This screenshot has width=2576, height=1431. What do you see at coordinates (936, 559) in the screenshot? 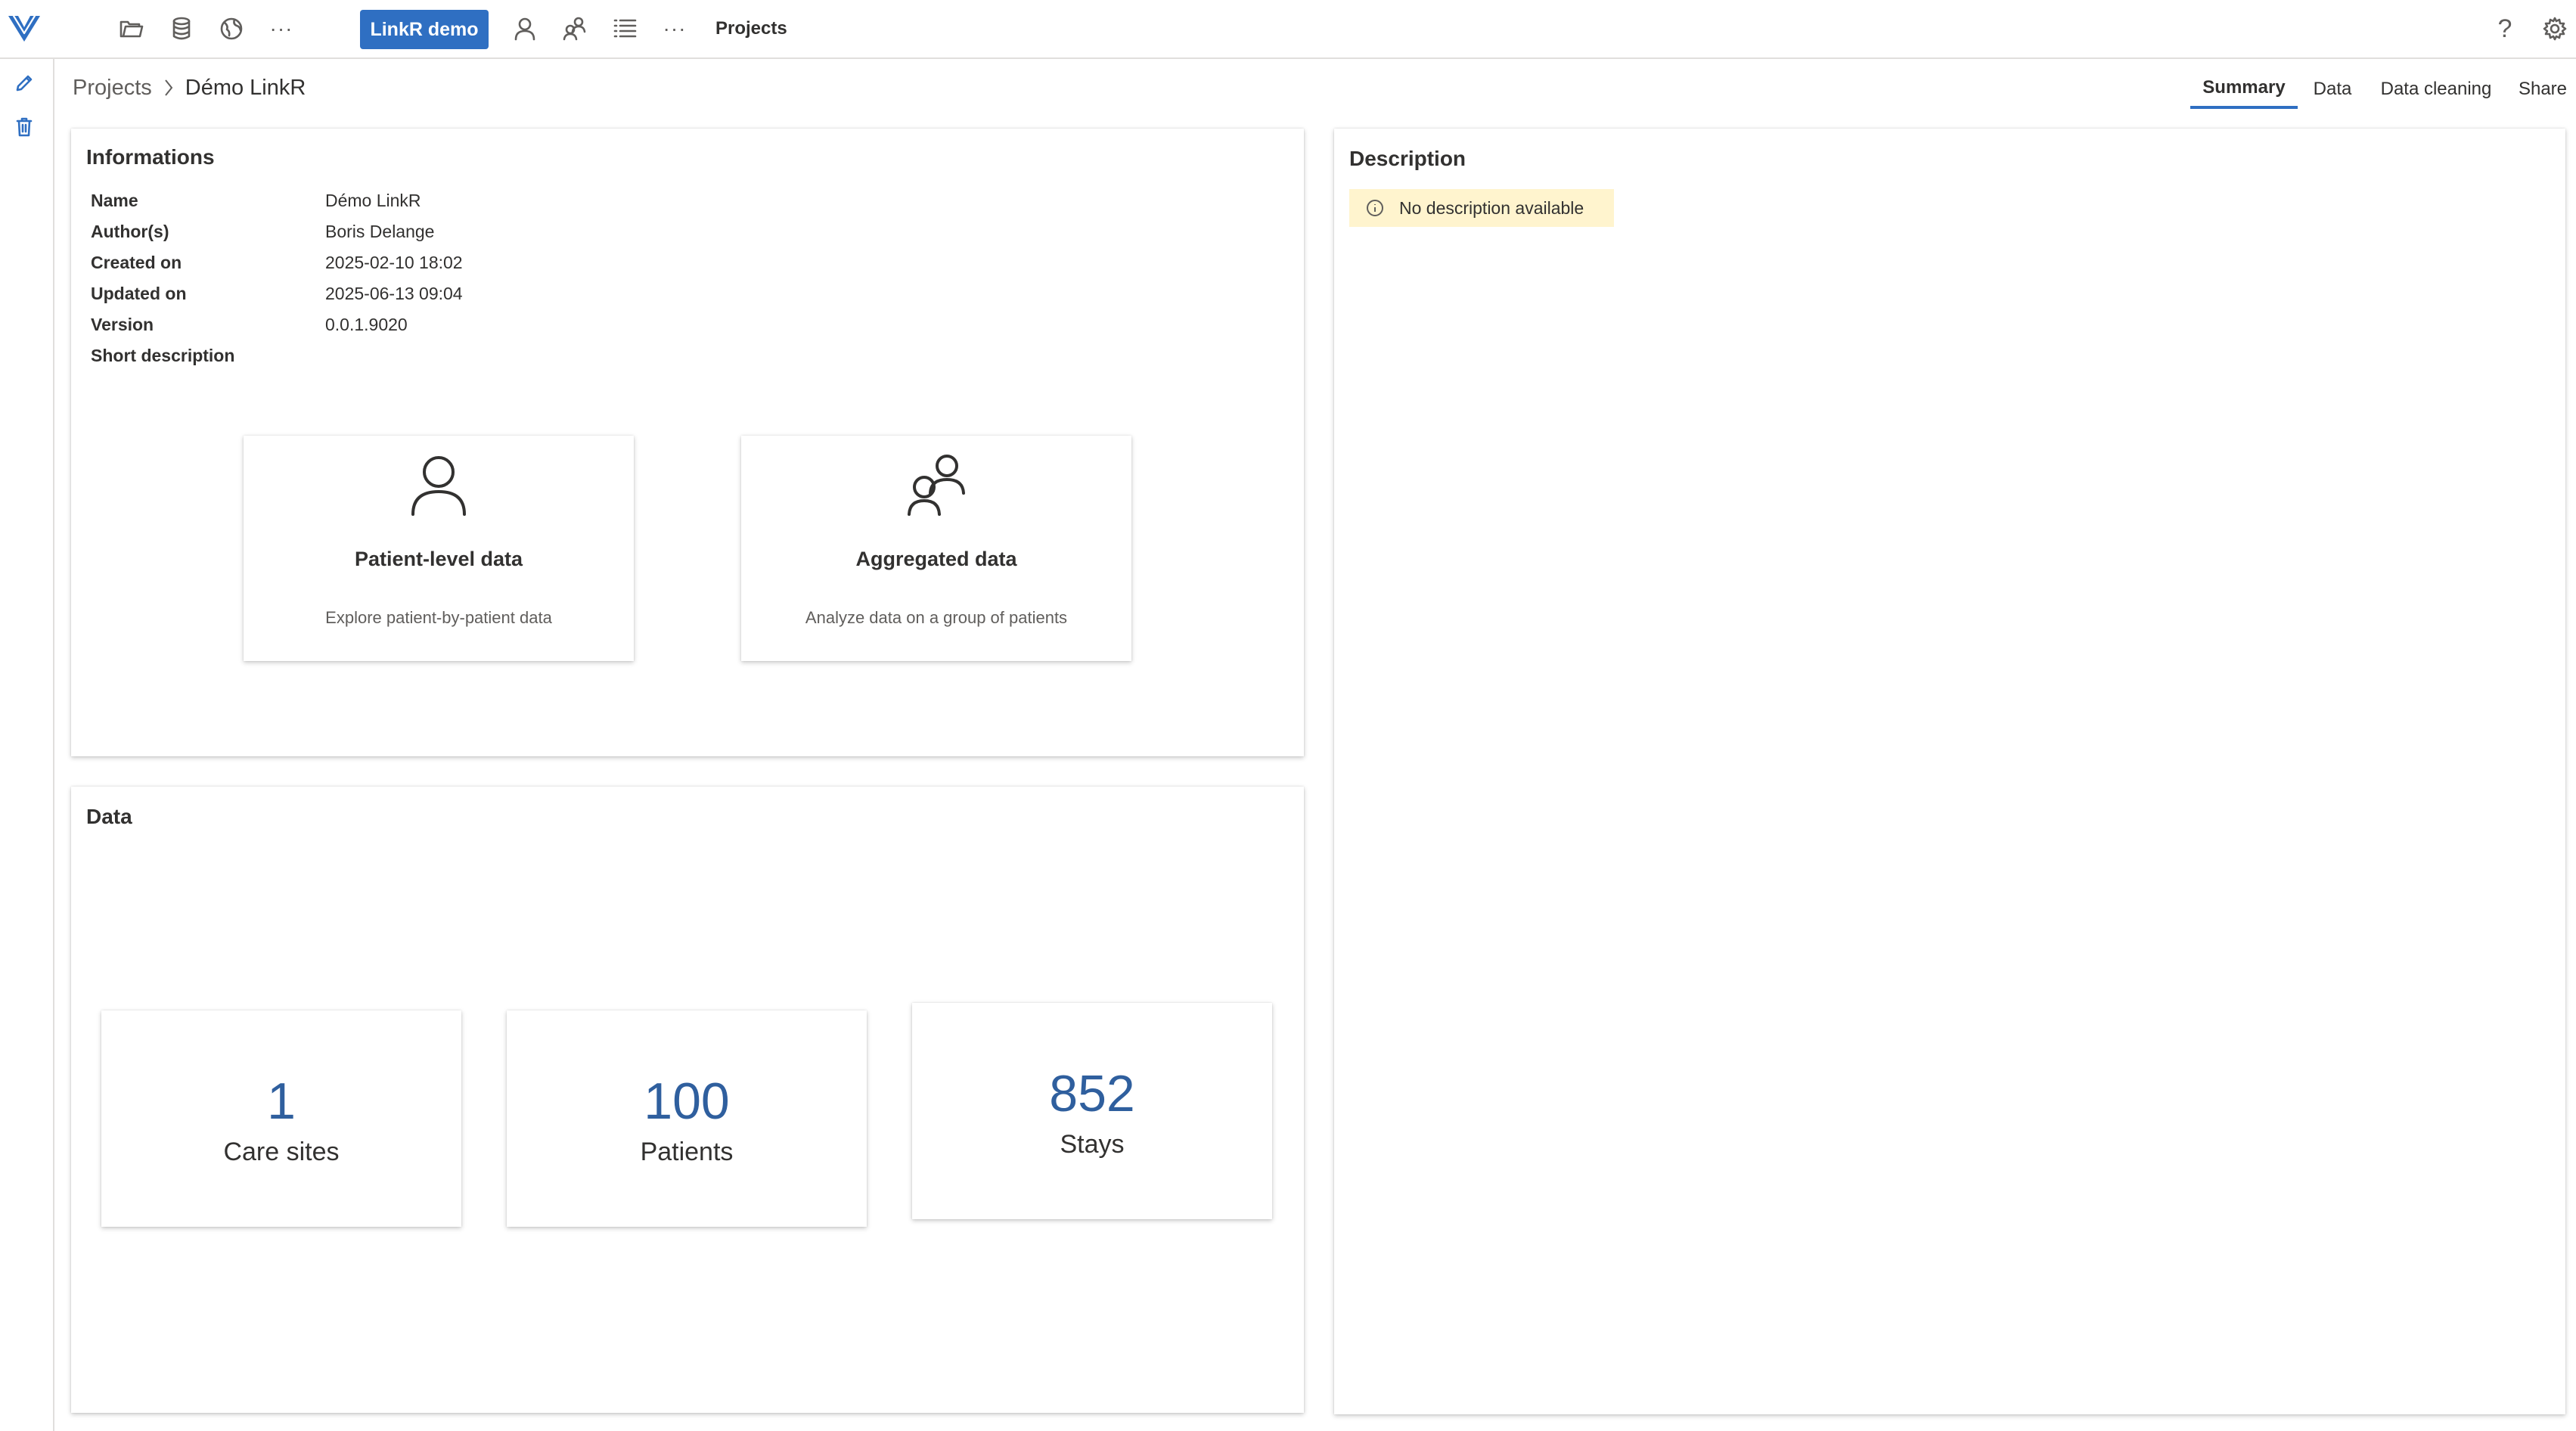
I see `tile-title: Aggregated data` at bounding box center [936, 559].